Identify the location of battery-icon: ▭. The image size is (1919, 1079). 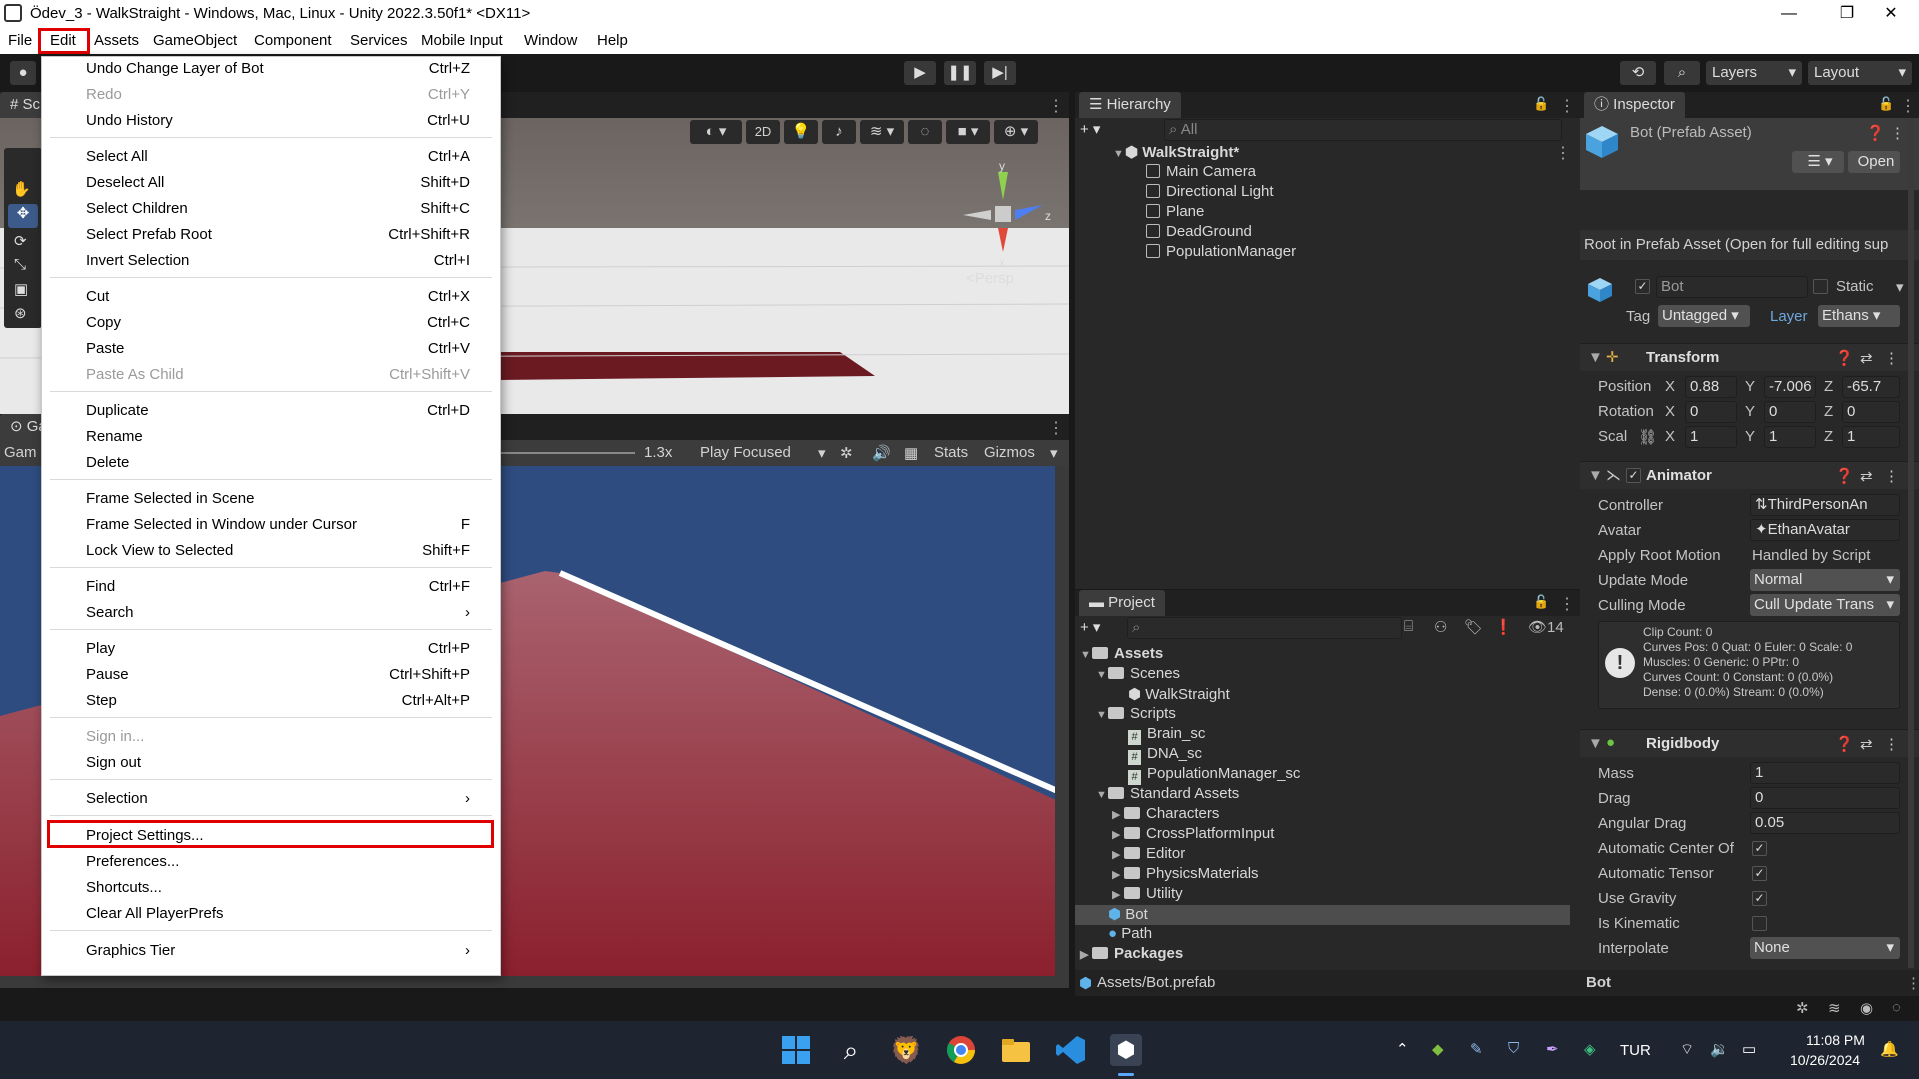
(1749, 1049).